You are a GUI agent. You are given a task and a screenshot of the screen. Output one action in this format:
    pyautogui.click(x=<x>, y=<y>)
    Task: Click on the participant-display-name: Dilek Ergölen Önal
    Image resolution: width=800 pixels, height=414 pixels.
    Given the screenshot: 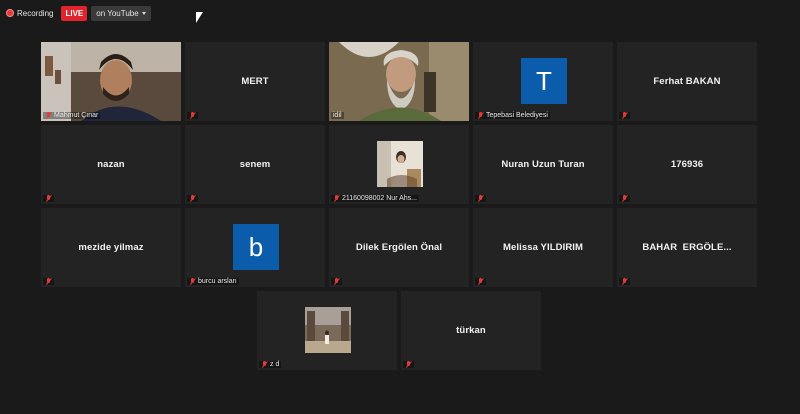 What is the action you would take?
    pyautogui.click(x=399, y=247)
    